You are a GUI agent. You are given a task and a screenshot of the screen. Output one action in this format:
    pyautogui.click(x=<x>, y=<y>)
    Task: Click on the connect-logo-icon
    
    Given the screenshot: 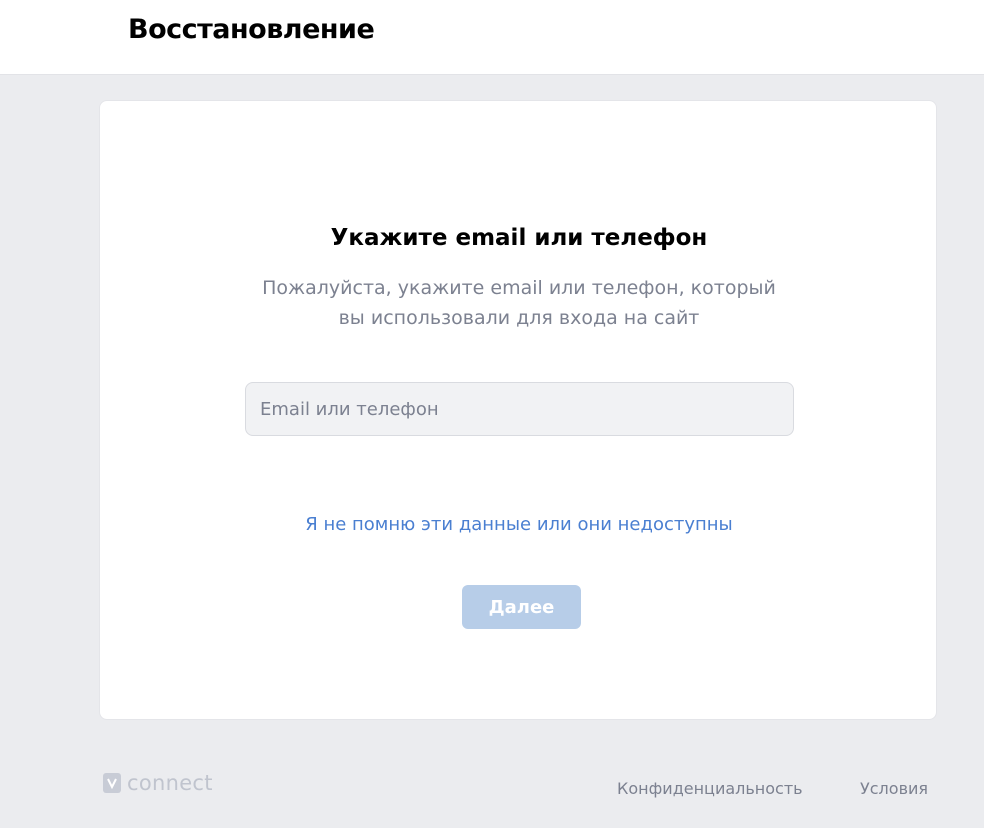 What is the action you would take?
    pyautogui.click(x=112, y=783)
    